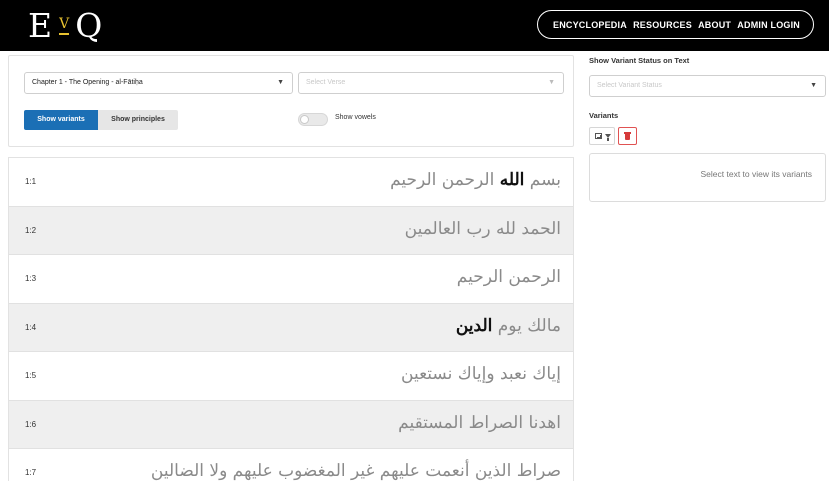  I want to click on verse-row: 1:3 الرحمن الرحيم, so click(291, 279).